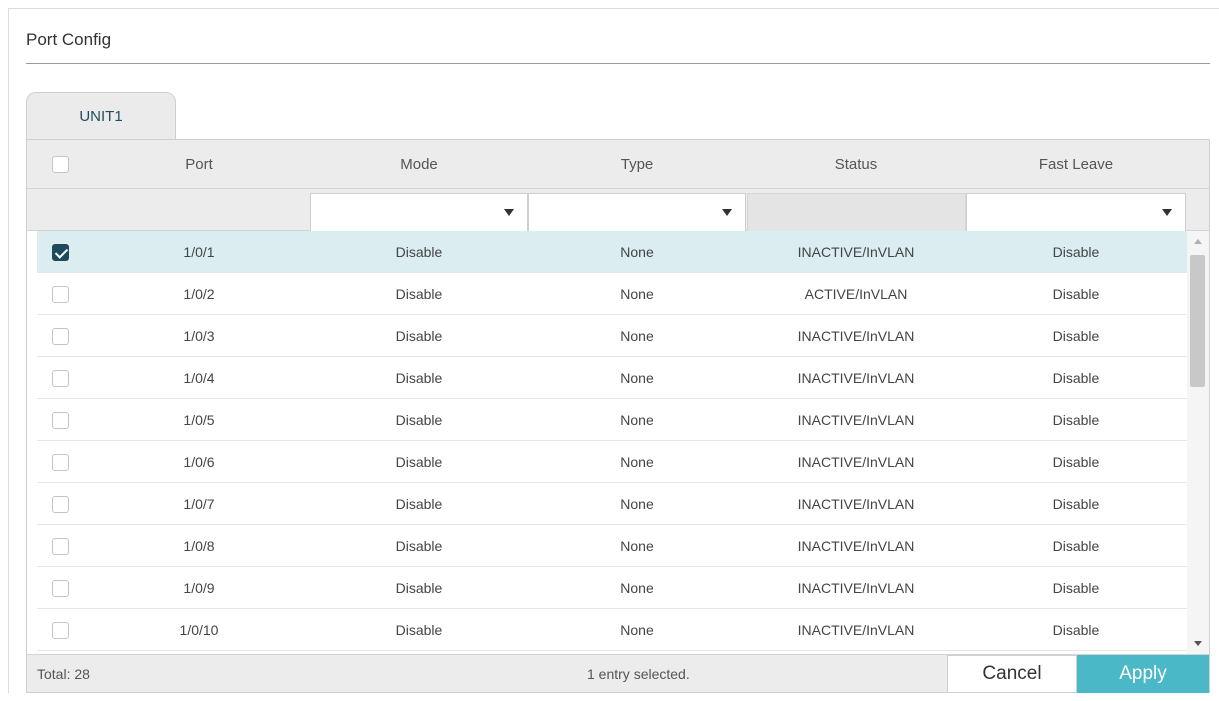 This screenshot has width=1219, height=701. I want to click on selection-status: 1 entry selected., so click(638, 674).